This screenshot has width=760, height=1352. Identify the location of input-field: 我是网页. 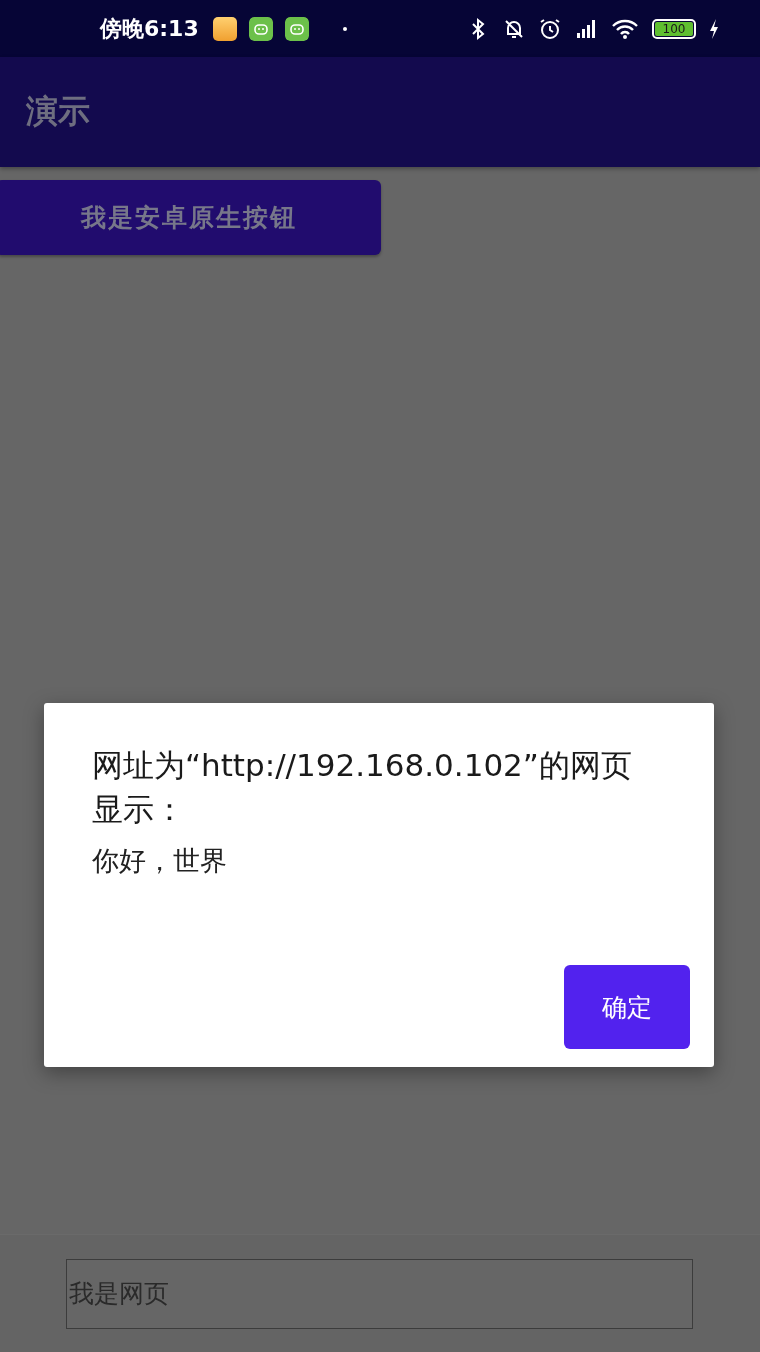
(379, 1293).